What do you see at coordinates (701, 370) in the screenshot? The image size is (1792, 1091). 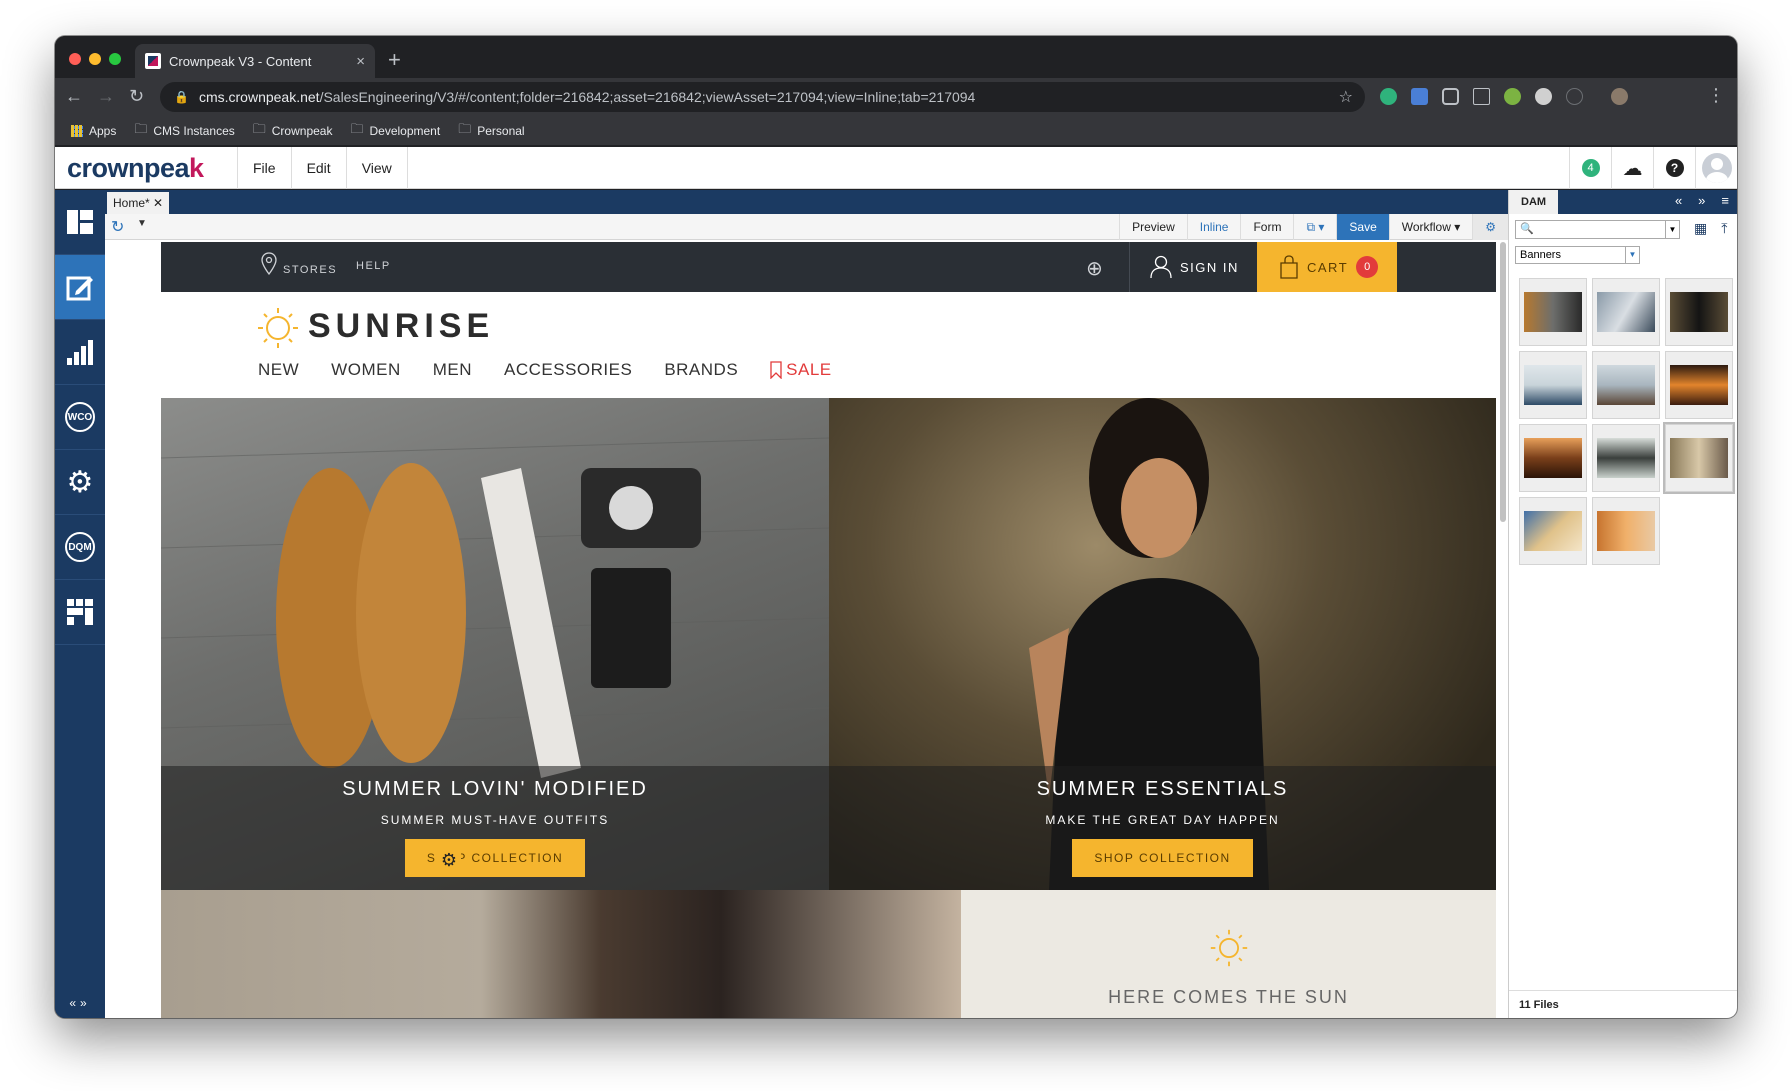 I see `nav-brands: BRANDS` at bounding box center [701, 370].